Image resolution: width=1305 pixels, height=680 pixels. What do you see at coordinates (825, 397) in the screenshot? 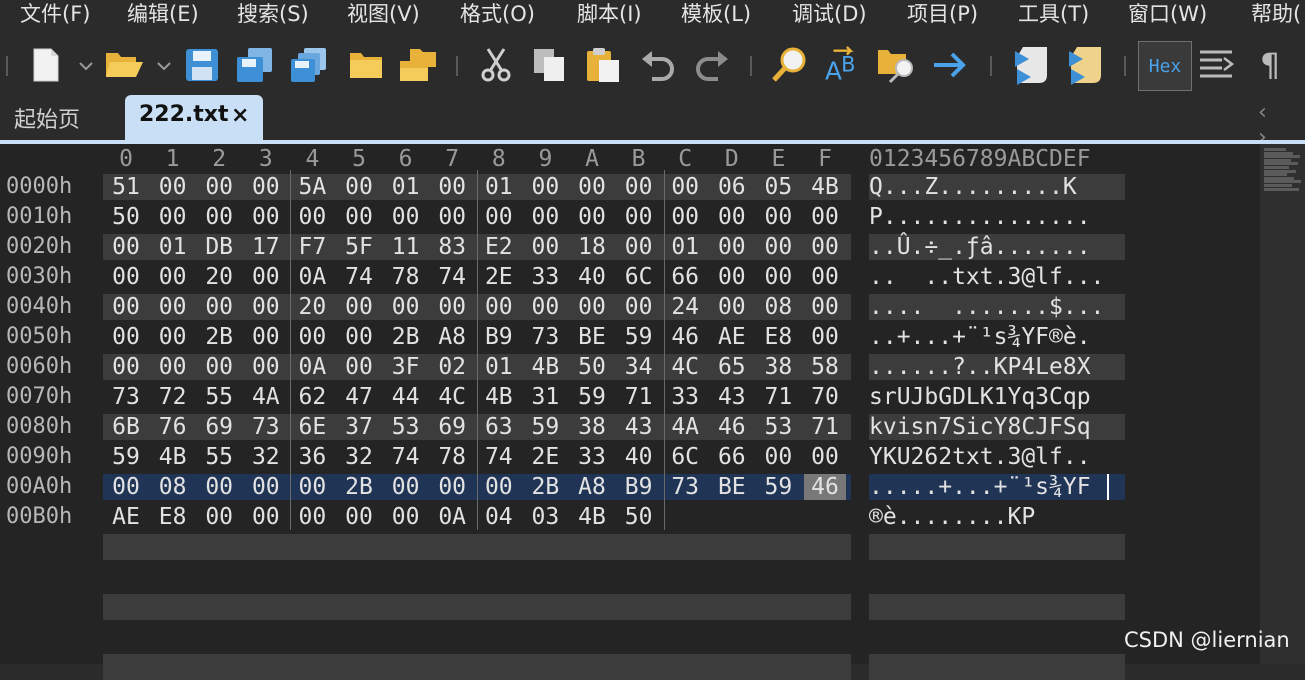
I see `hex-byte: 70` at bounding box center [825, 397].